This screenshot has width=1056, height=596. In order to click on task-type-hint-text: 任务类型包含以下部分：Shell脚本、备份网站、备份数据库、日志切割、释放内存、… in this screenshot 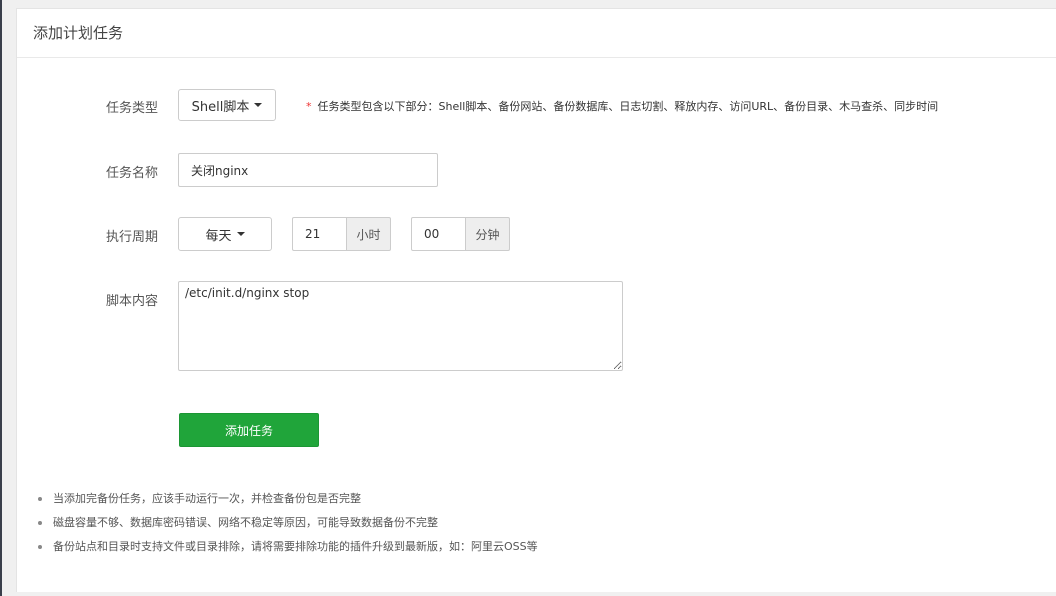, I will do `click(628, 106)`.